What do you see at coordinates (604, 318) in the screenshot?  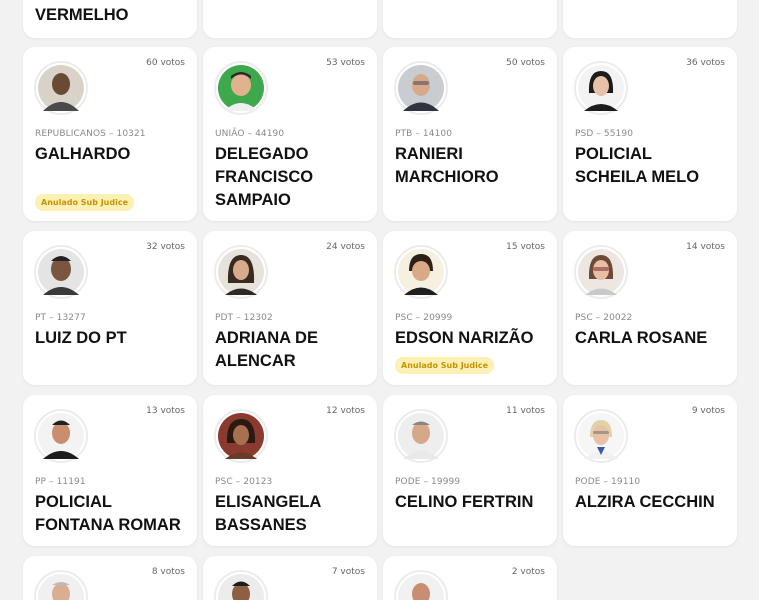 I see `party-number: PSC – 20022` at bounding box center [604, 318].